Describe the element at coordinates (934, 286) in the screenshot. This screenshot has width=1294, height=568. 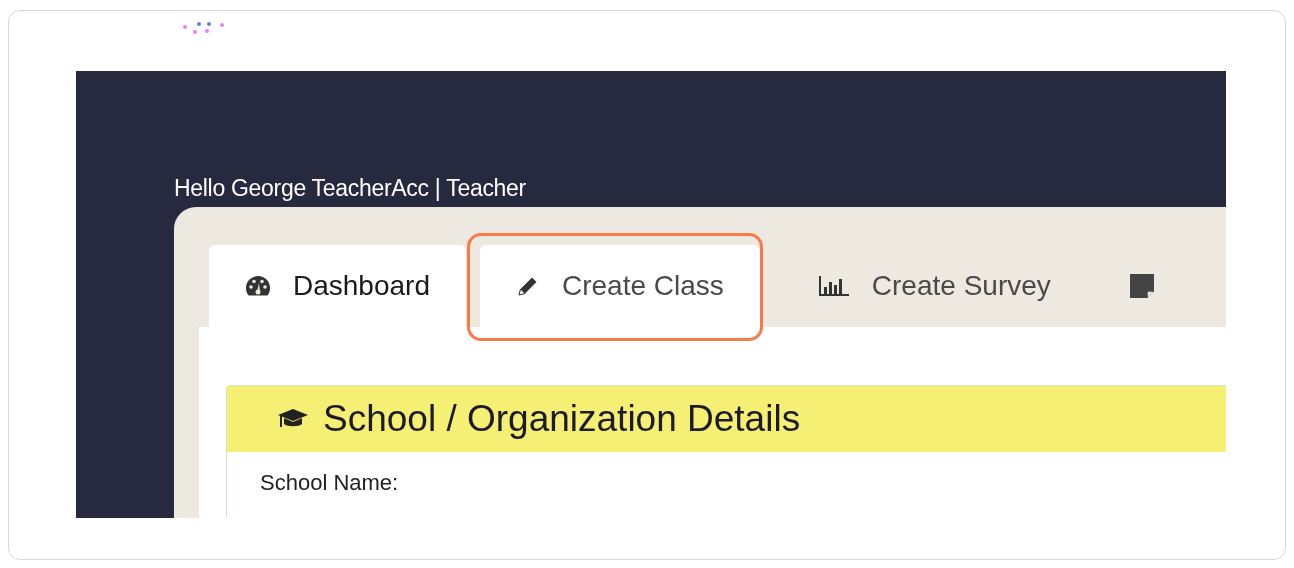
I see `tab: Create Survey` at that location.